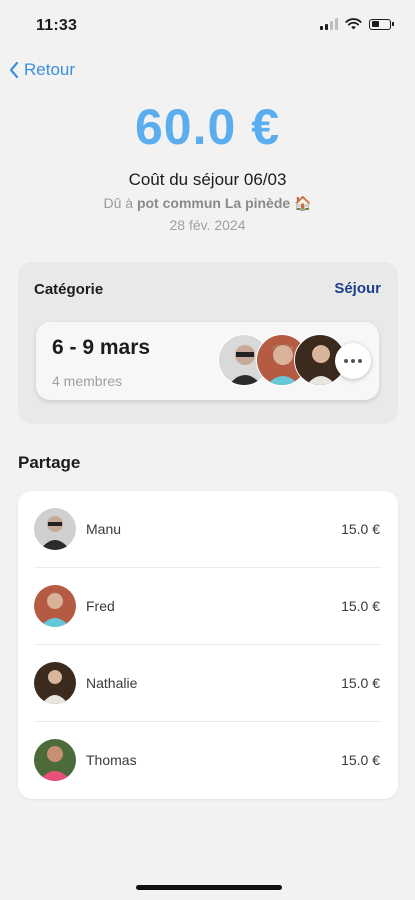  What do you see at coordinates (213, 203) in the screenshot?
I see `due-recipient: pot commun La pinède` at bounding box center [213, 203].